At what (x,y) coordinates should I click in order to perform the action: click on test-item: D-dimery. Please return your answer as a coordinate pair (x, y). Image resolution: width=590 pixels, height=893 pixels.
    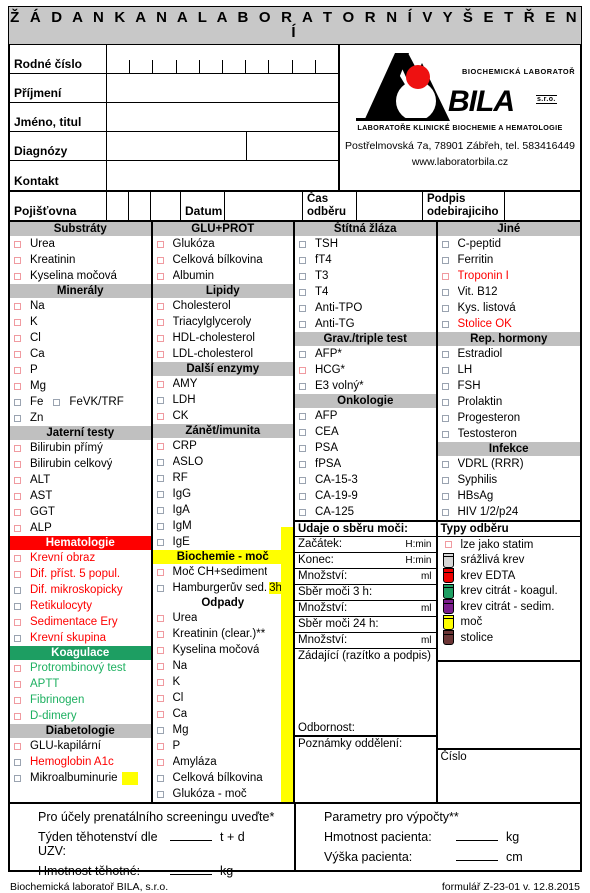
    Looking at the image, I should click on (80, 716).